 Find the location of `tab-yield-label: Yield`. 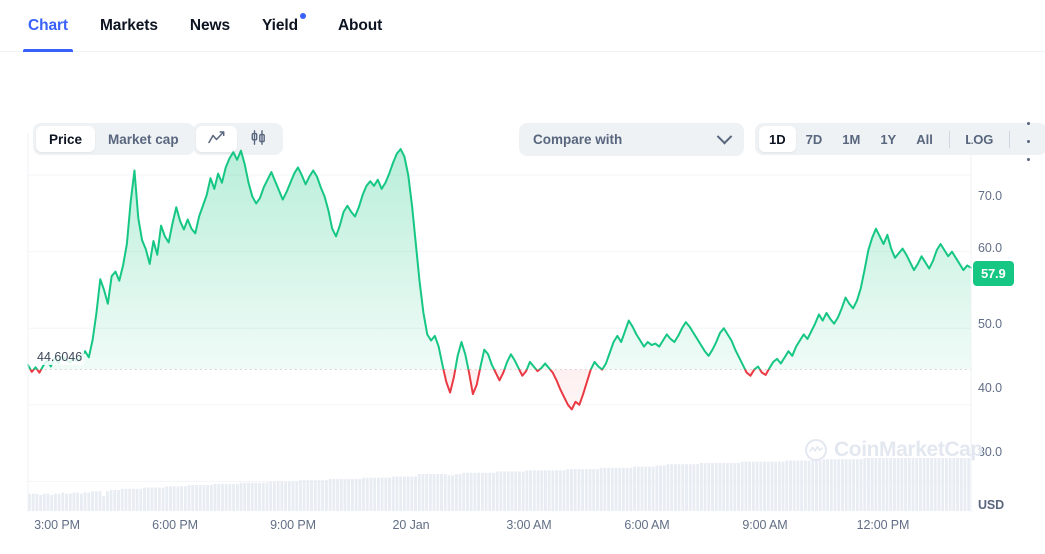

tab-yield-label: Yield is located at coordinates (279, 25).